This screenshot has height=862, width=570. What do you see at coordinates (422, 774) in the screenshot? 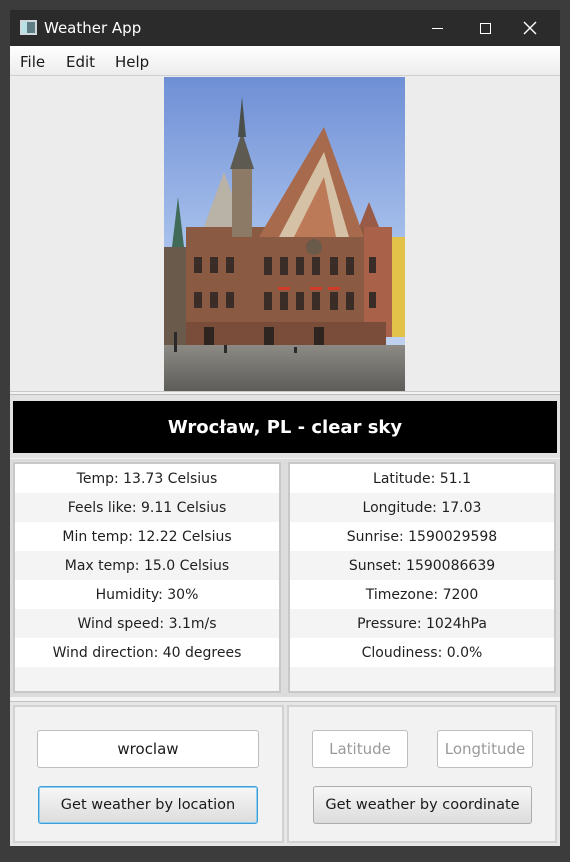
I see `coordinate-panel: Get weather by coordinate` at bounding box center [422, 774].